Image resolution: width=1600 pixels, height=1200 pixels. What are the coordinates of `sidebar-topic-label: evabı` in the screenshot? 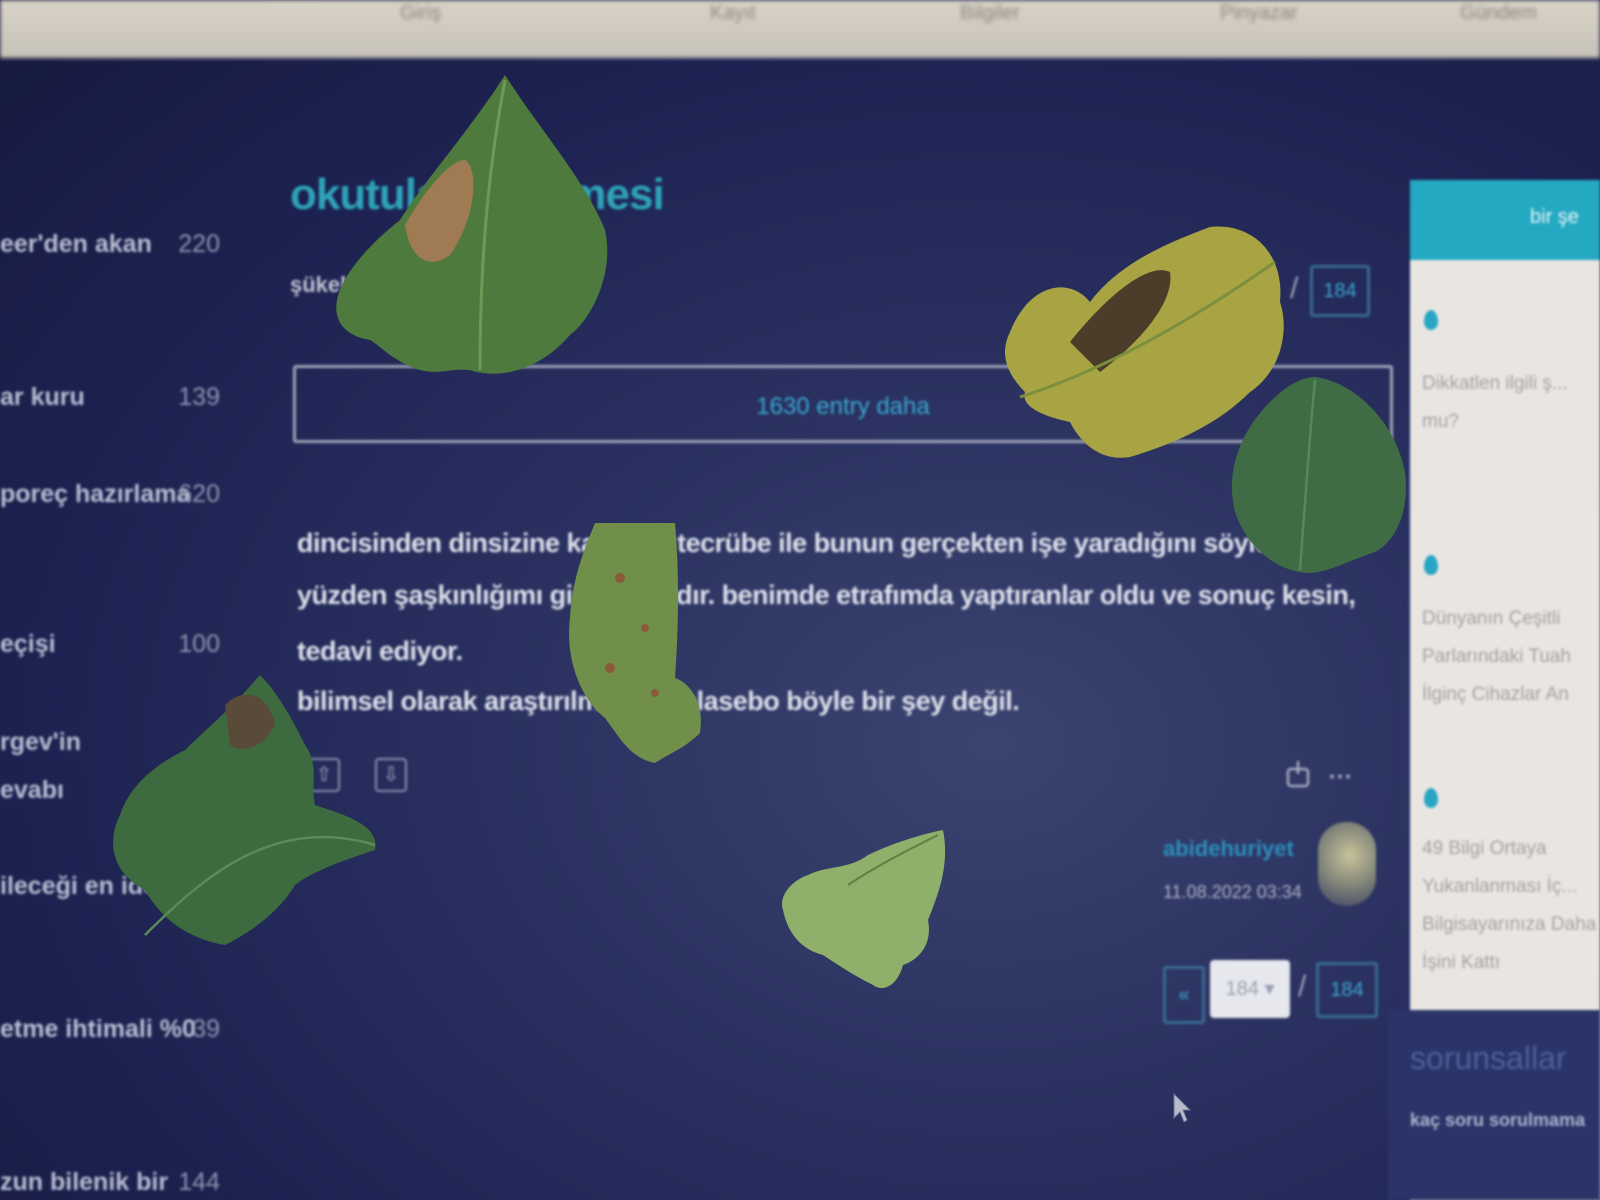 It's located at (32, 790).